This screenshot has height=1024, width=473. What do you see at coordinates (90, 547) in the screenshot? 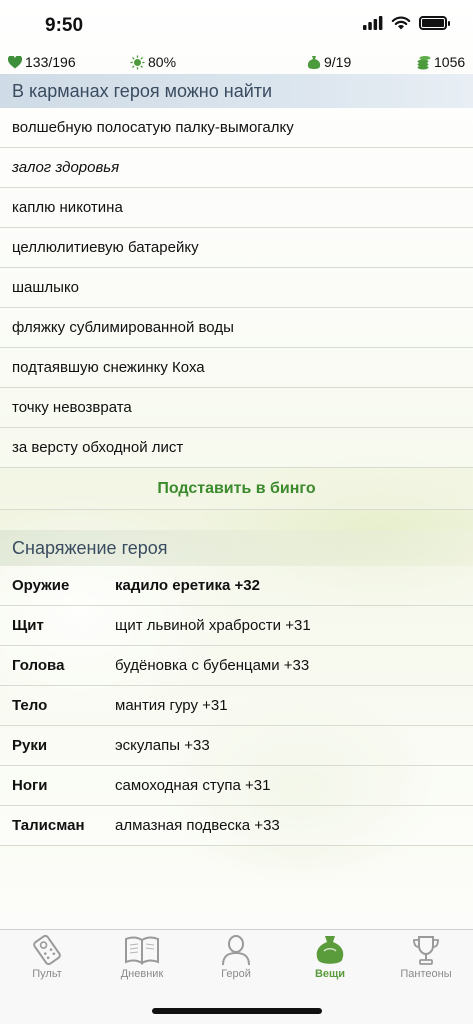
I see `equipment-title: Снаряжение героя` at bounding box center [90, 547].